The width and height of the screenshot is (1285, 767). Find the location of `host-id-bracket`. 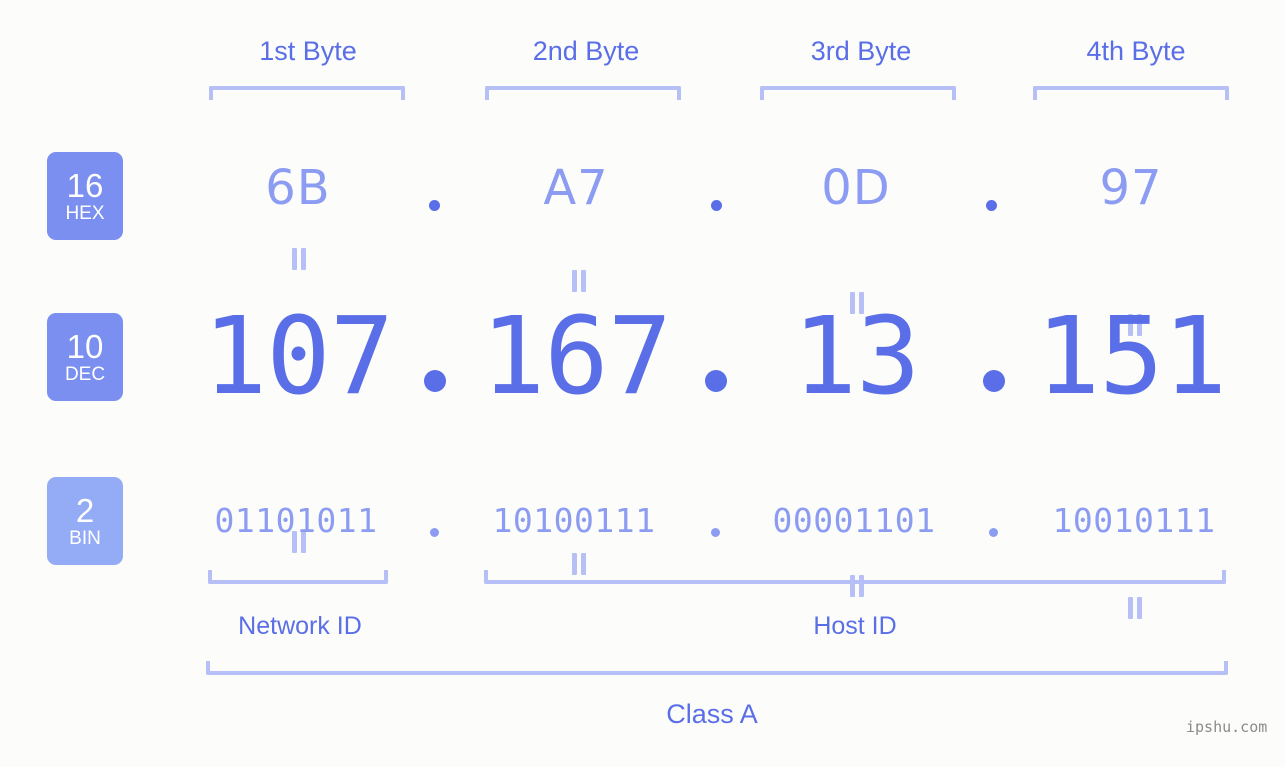

host-id-bracket is located at coordinates (855, 577).